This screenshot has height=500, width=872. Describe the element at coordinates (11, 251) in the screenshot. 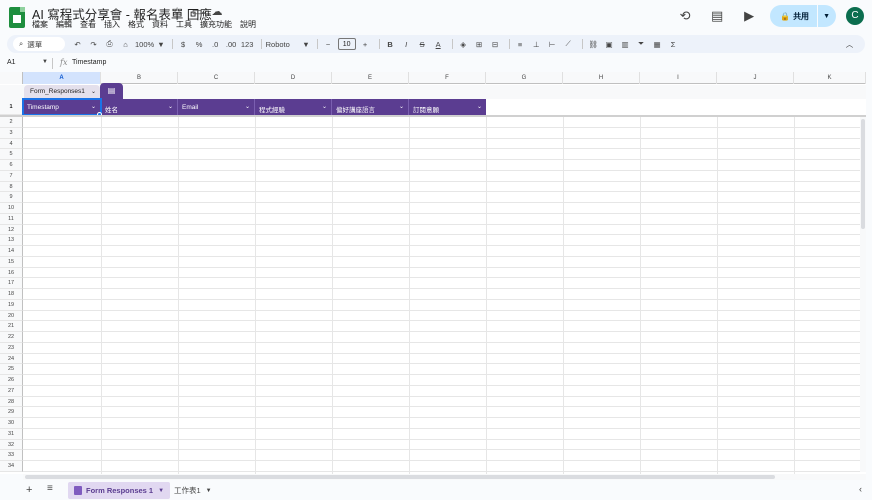

I see `row-header-14: 14` at that location.